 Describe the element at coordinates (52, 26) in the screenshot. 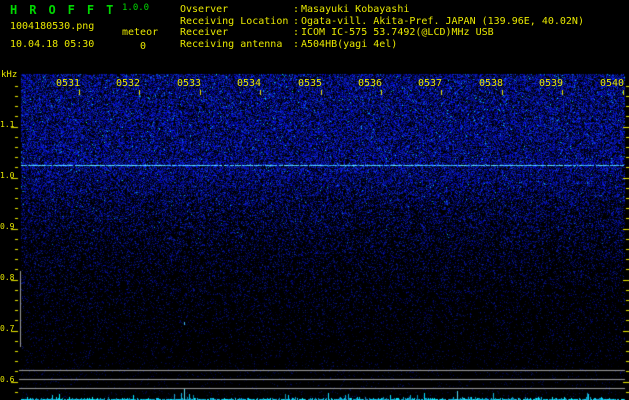

I see `output-filename: 1004180530.png` at that location.